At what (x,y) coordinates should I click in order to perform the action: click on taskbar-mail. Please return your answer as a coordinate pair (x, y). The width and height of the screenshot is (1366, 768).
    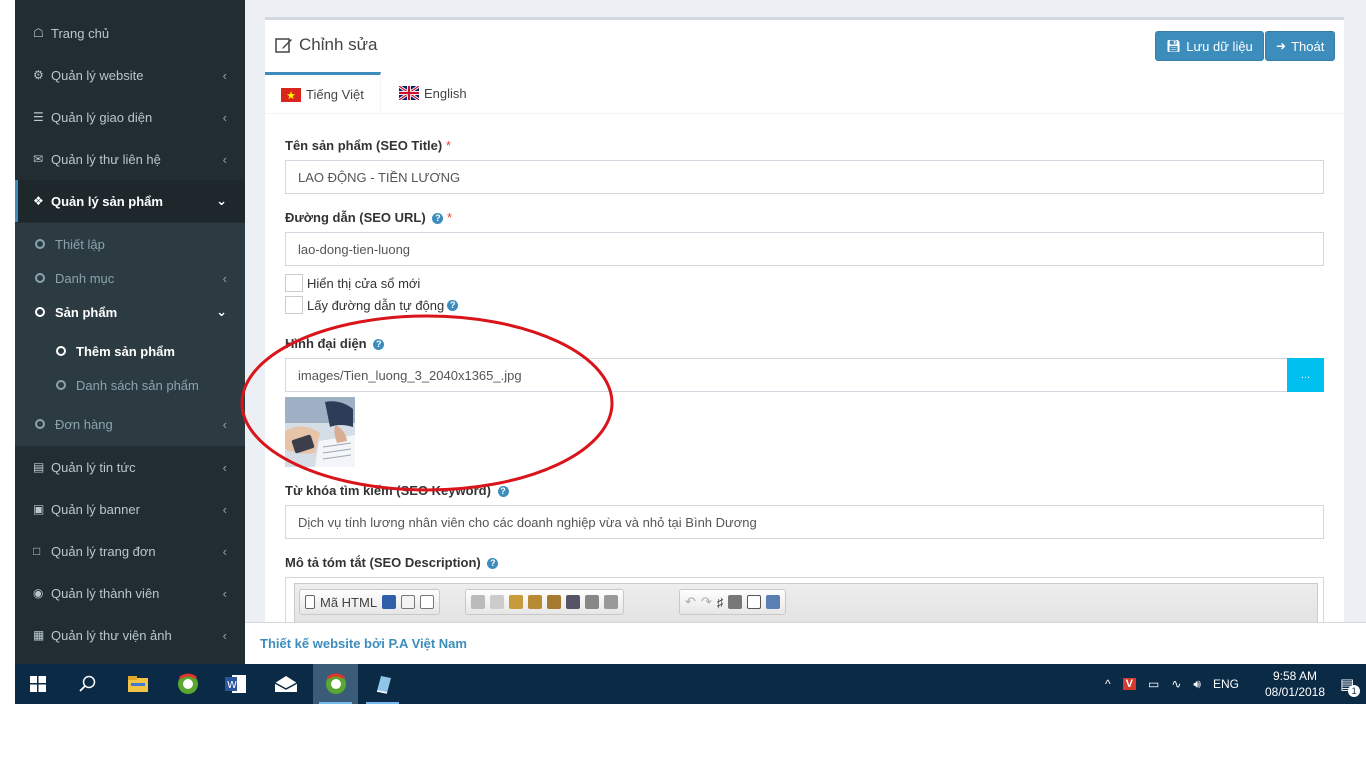
    Looking at the image, I should click on (285, 684).